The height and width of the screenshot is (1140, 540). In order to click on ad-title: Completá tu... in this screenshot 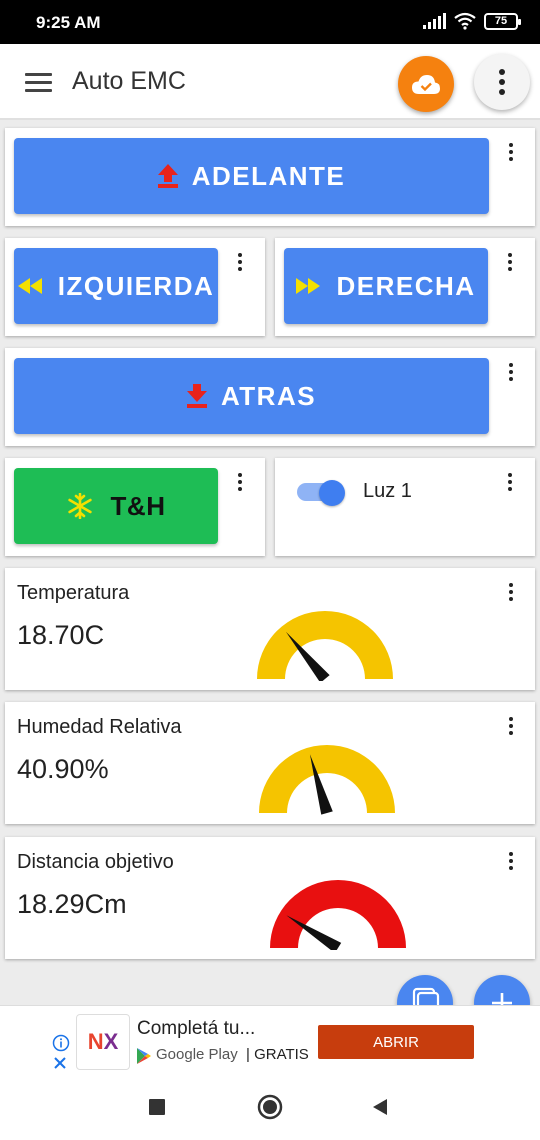, I will do `click(196, 1028)`.